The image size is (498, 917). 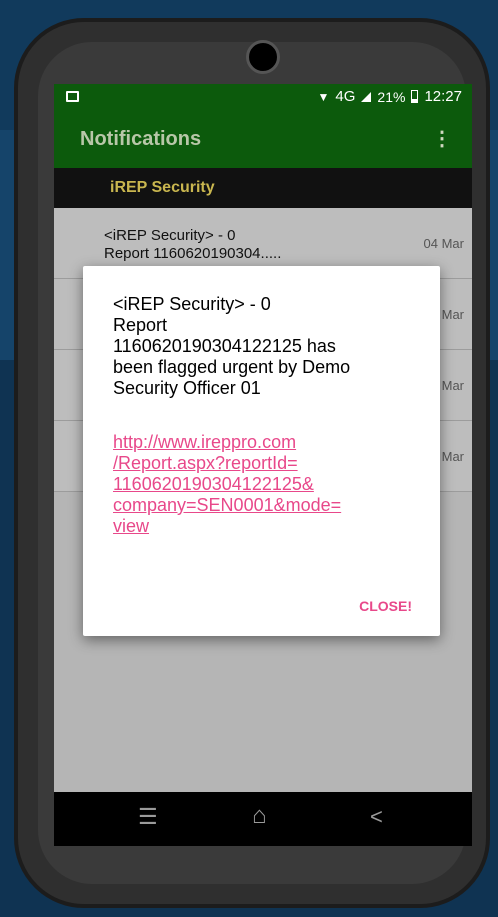 What do you see at coordinates (442, 138) in the screenshot?
I see `overflow-menu-icon: ⋮` at bounding box center [442, 138].